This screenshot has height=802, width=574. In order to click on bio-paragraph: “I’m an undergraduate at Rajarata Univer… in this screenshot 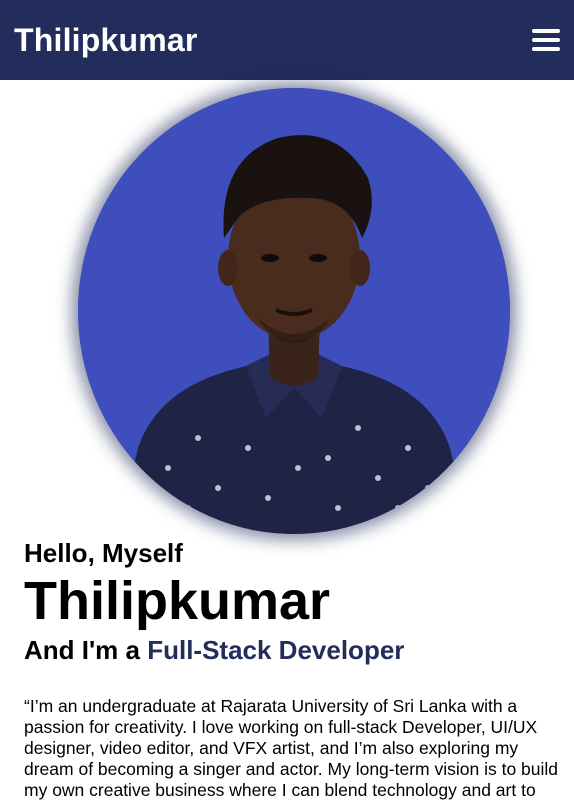, I will do `click(291, 748)`.